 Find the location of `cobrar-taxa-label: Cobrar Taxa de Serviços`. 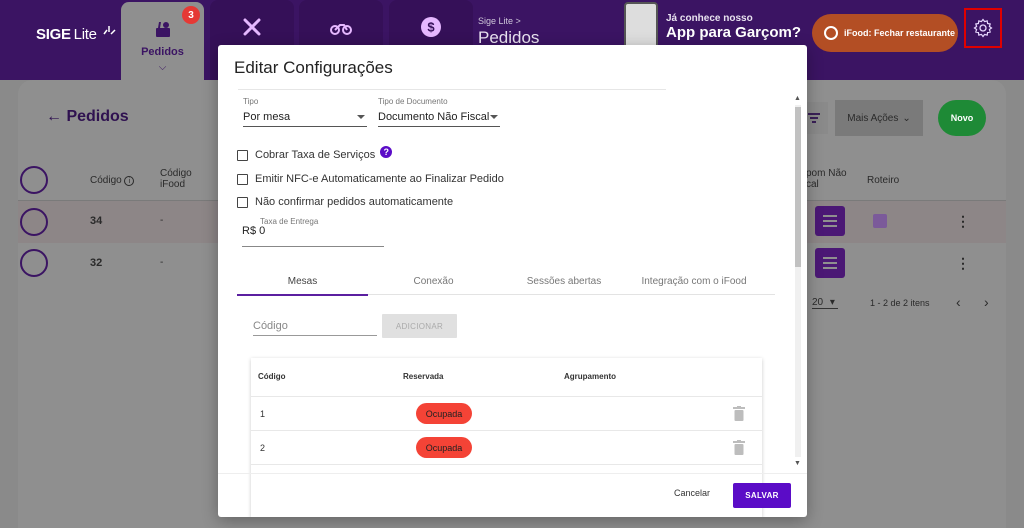

cobrar-taxa-label: Cobrar Taxa de Serviços is located at coordinates (315, 155).